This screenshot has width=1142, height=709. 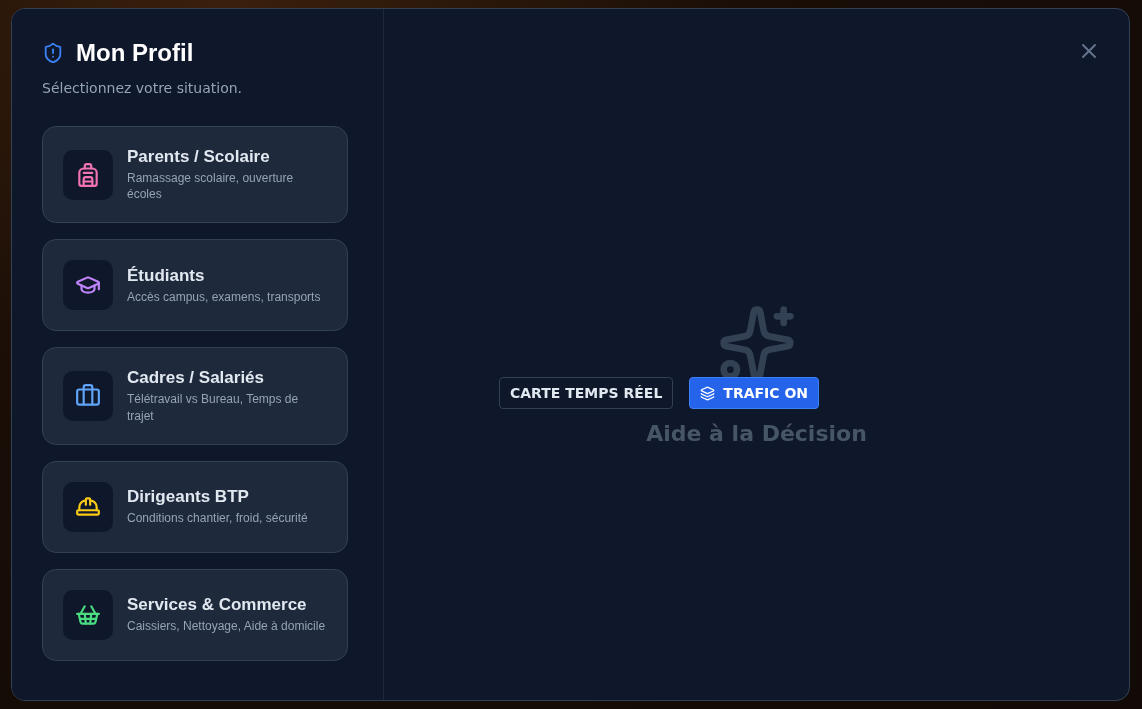 I want to click on profile-title: Parents / Scolaire, so click(x=199, y=157).